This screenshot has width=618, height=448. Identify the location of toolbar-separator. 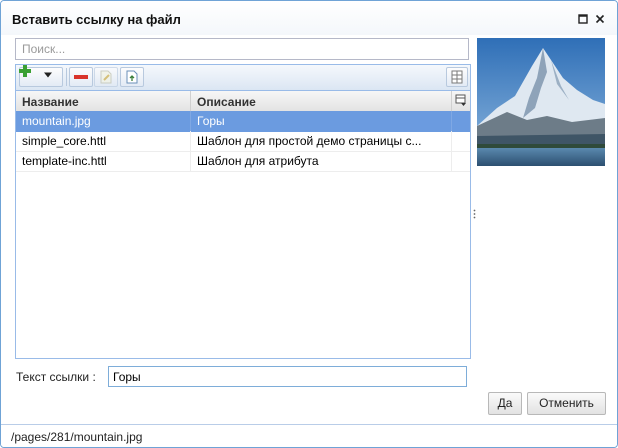
(66, 77).